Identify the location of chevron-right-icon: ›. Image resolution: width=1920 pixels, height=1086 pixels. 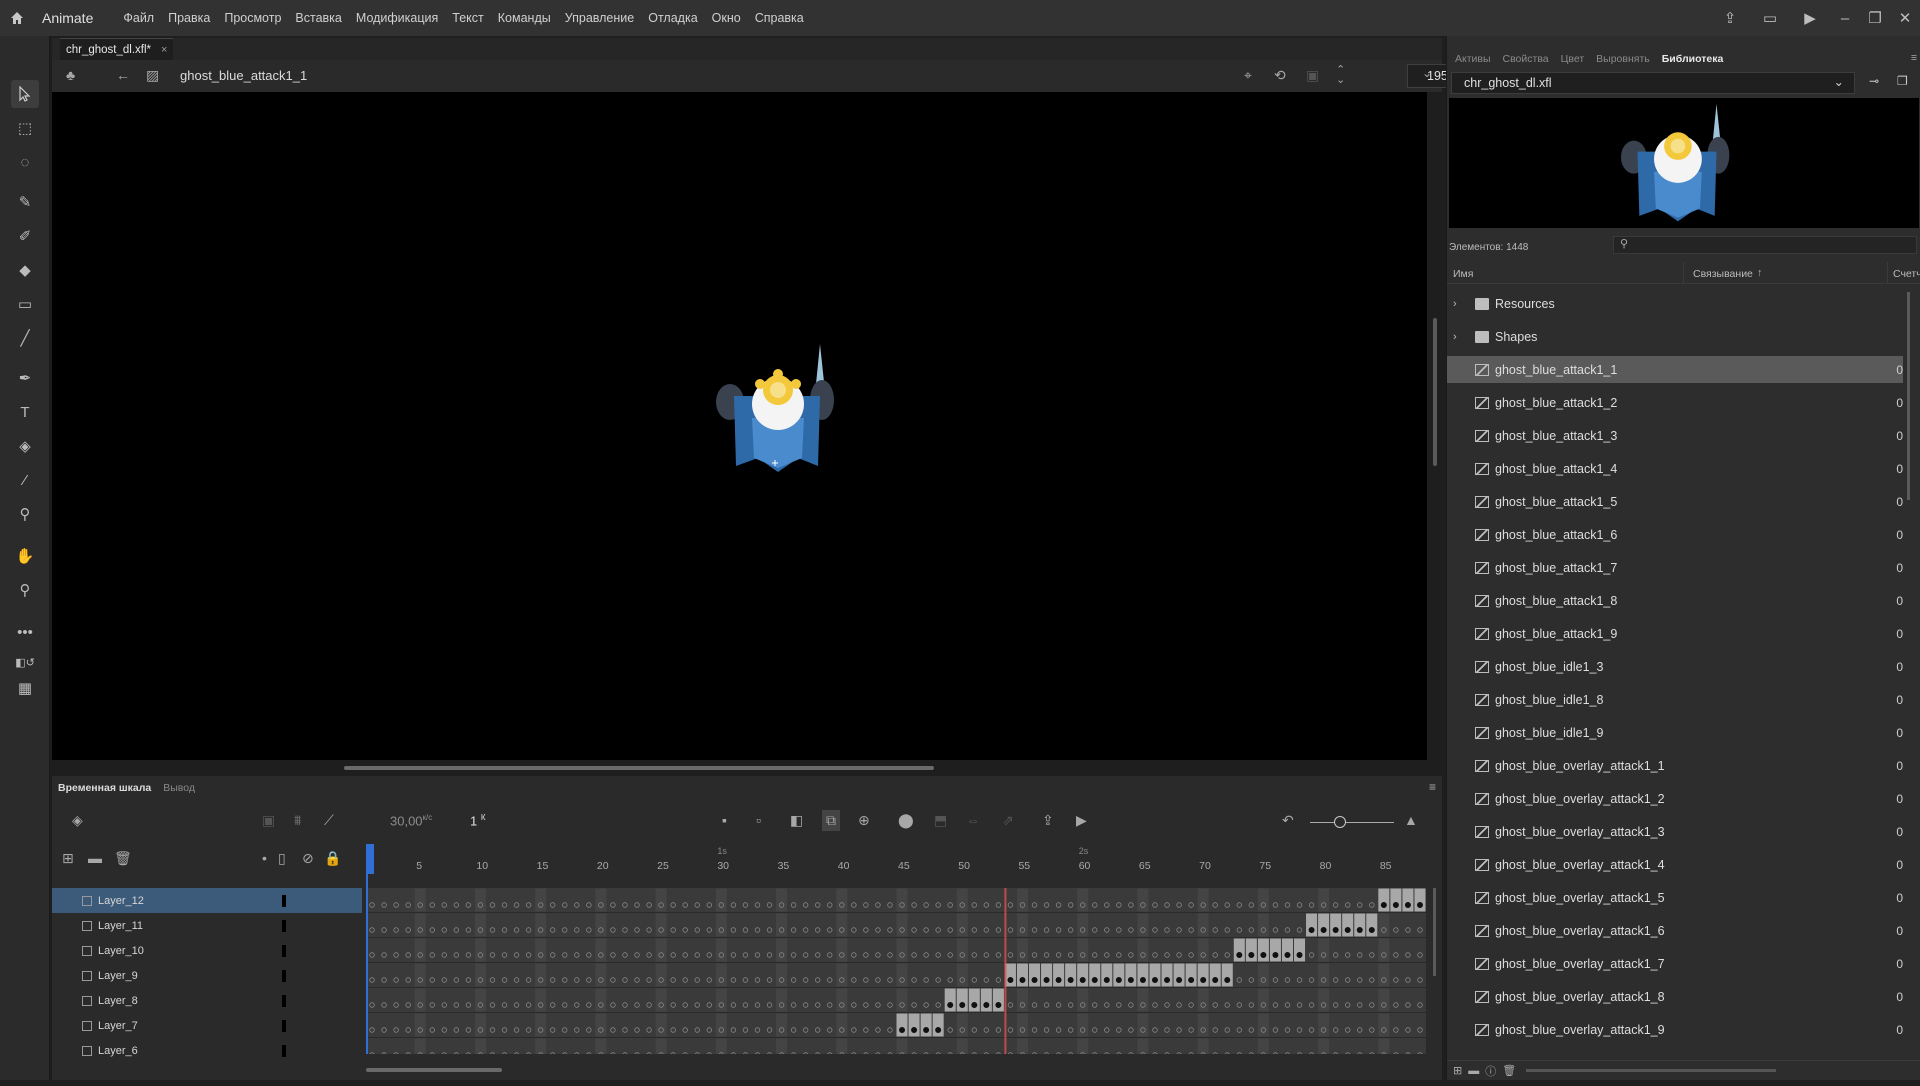
(1461, 304).